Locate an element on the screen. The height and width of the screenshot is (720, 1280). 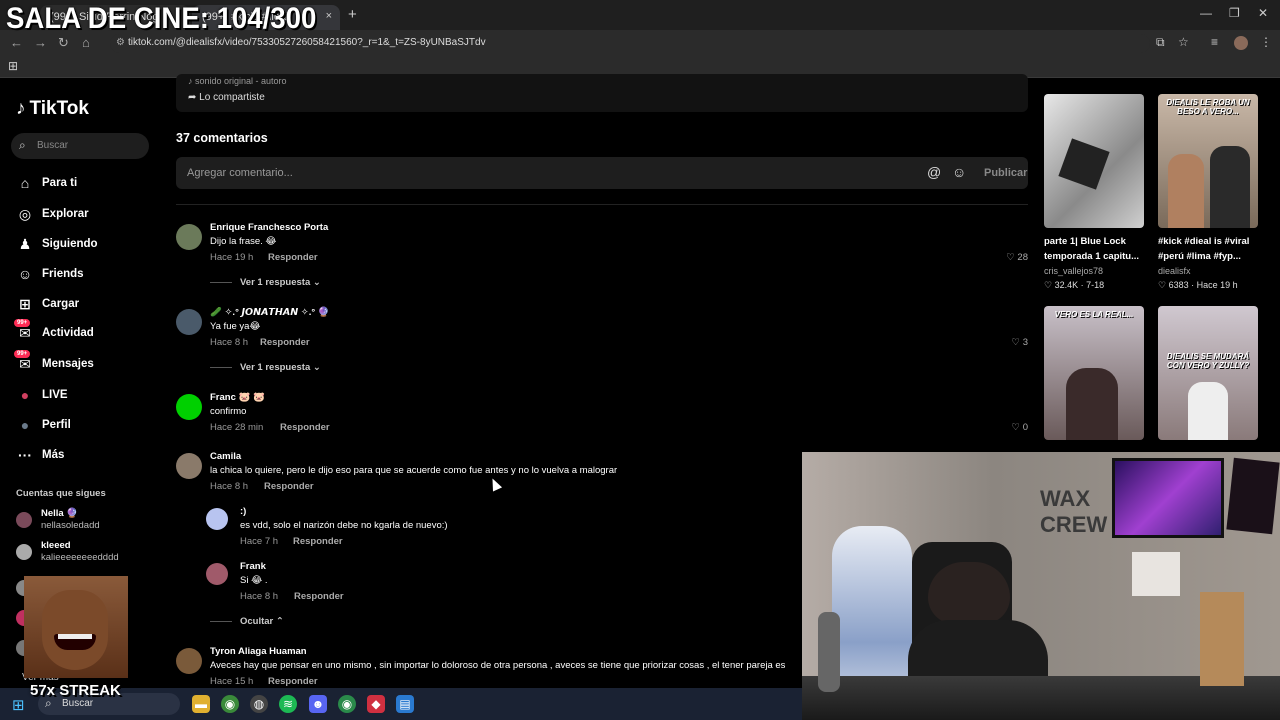
publish-button: Publicar is located at coordinates (1005, 173).